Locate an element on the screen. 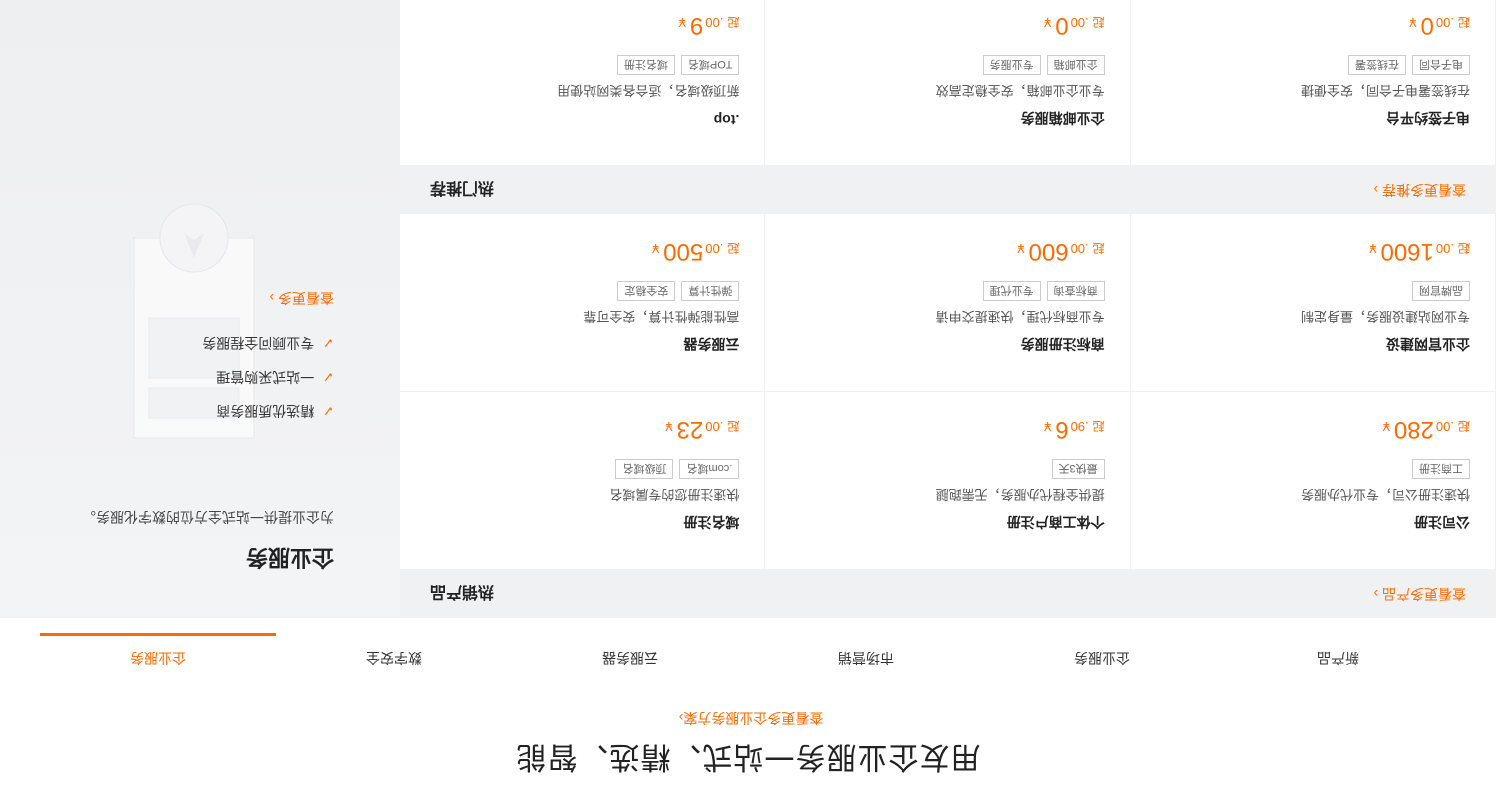  product-card: 电子签约平台 在线签署电子合同，安全便捷 电子合同 在线签署 起 .00 0 ¥ is located at coordinates (1313, 83).